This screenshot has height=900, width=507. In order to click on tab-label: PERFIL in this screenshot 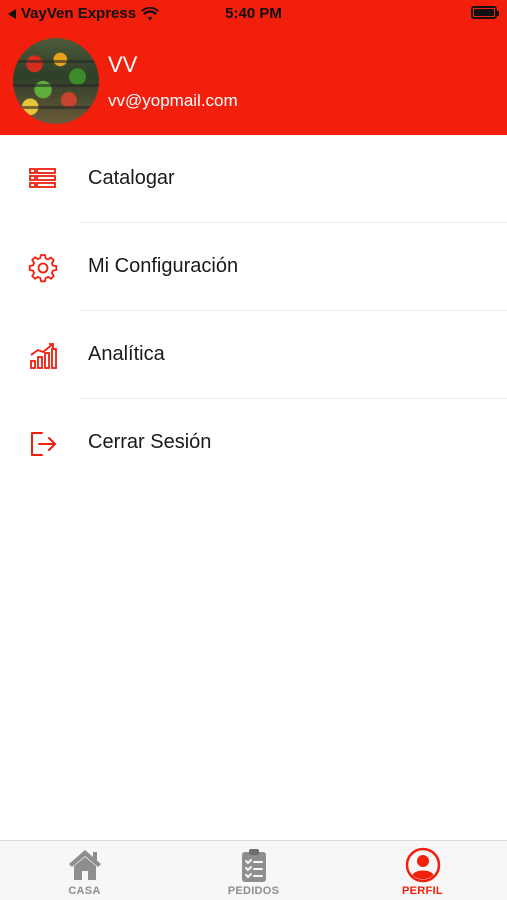, I will do `click(422, 891)`.